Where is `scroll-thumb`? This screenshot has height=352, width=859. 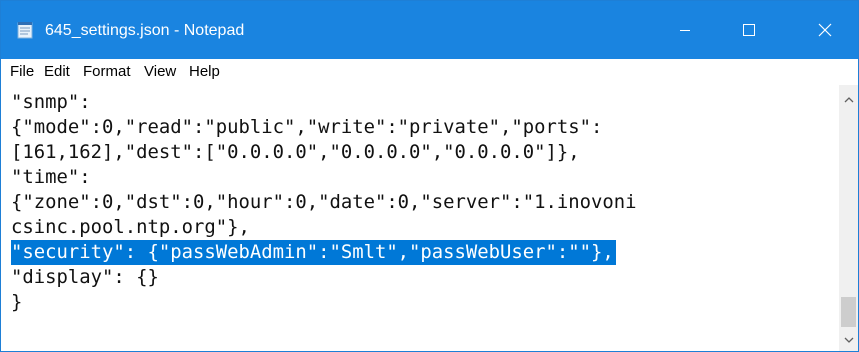 scroll-thumb is located at coordinates (848, 312).